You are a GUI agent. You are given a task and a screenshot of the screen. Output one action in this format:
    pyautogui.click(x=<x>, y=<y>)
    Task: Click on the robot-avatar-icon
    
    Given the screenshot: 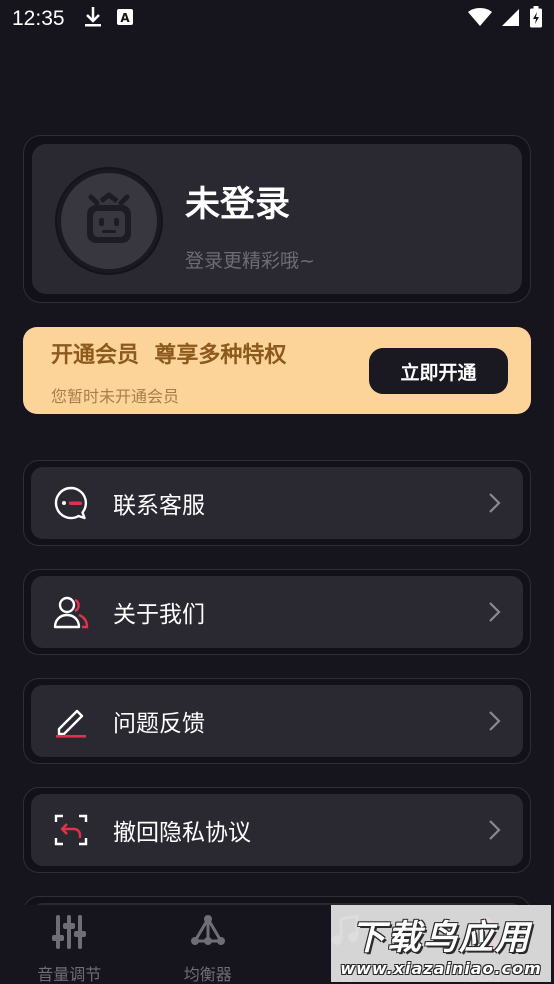 What is the action you would take?
    pyautogui.click(x=109, y=221)
    